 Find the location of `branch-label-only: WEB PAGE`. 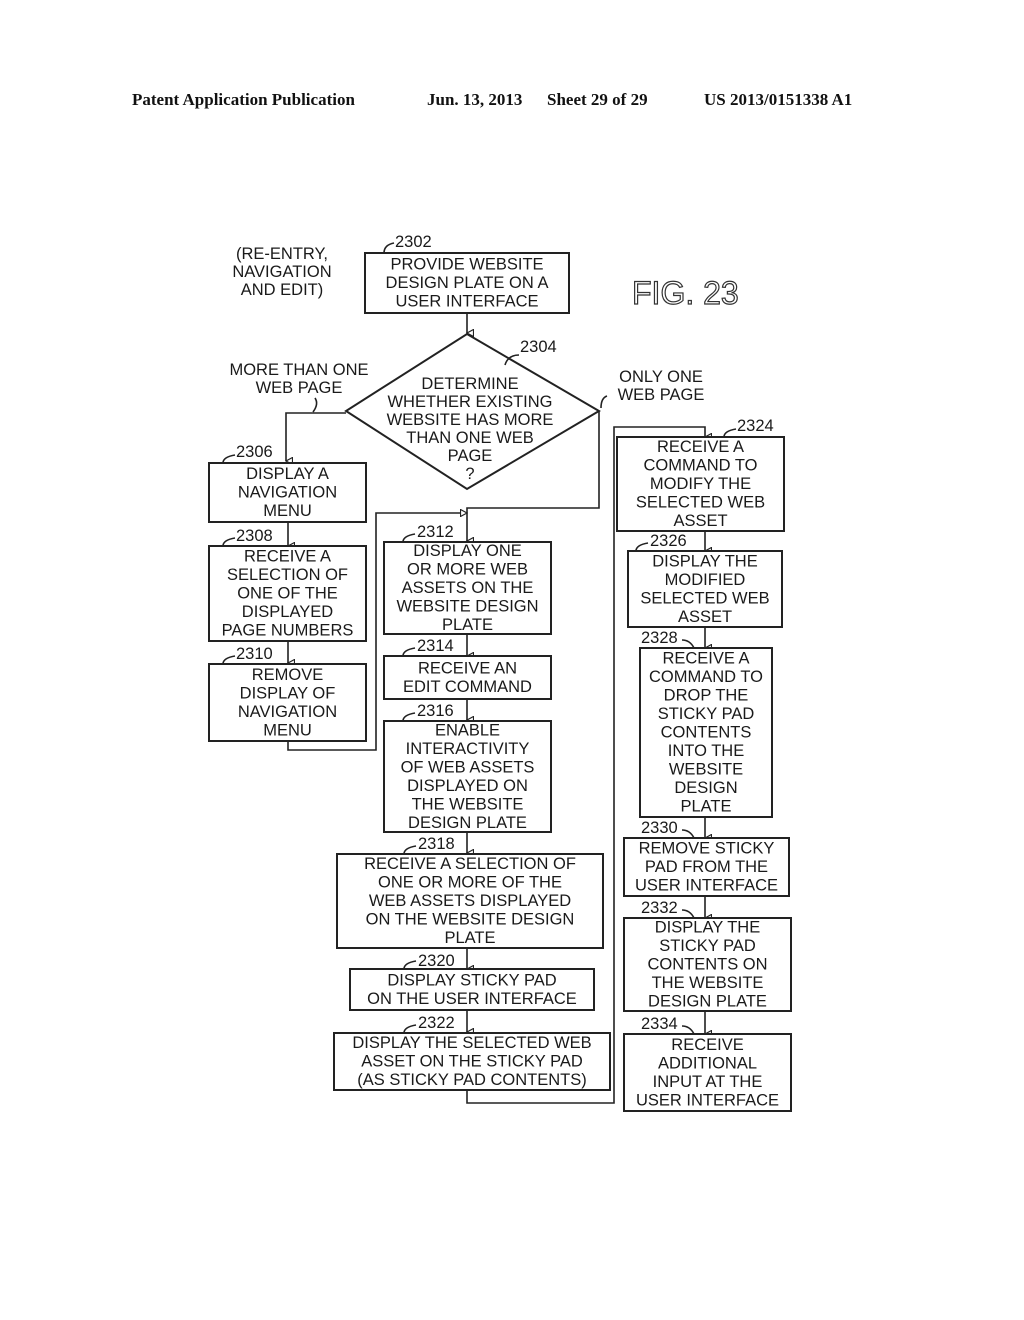

branch-label-only: WEB PAGE is located at coordinates (661, 395).